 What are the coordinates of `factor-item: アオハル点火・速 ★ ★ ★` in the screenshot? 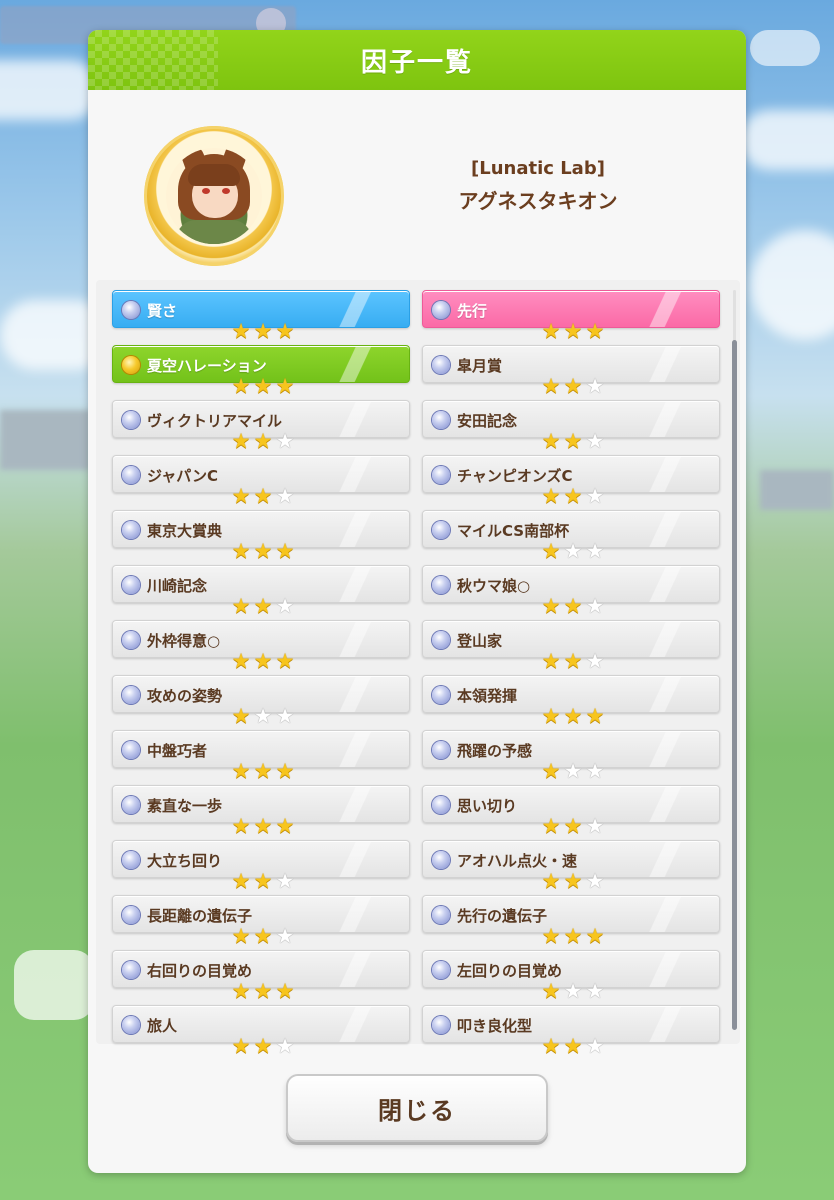 It's located at (571, 867).